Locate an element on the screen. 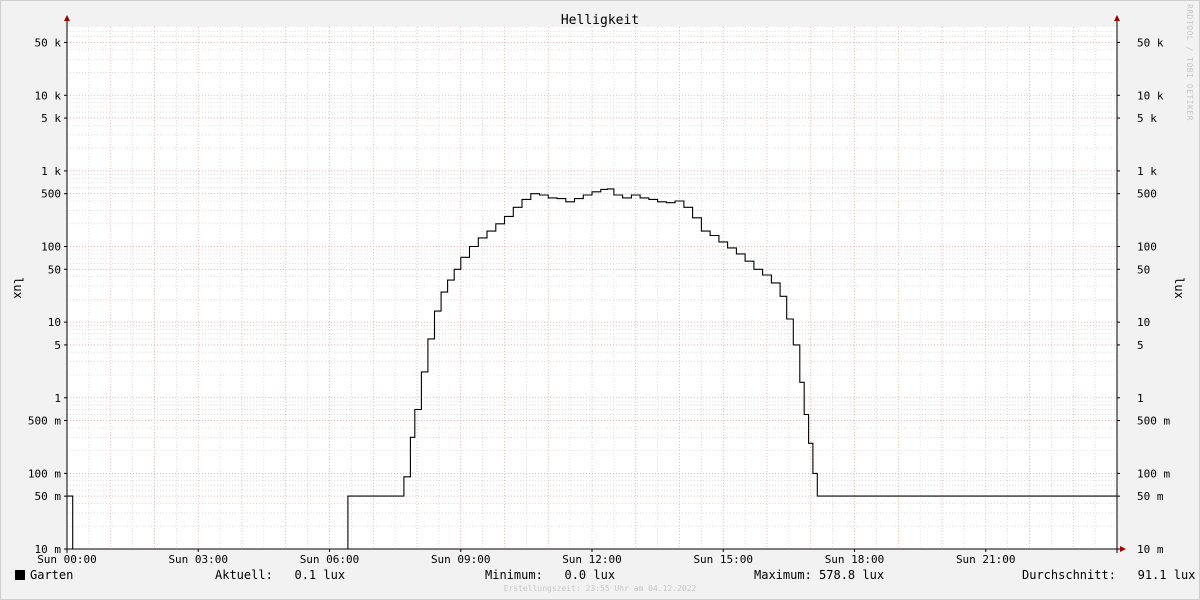 Image resolution: width=1200 pixels, height=600 pixels. x-tick-label: Sun 15:00 is located at coordinates (723, 559).